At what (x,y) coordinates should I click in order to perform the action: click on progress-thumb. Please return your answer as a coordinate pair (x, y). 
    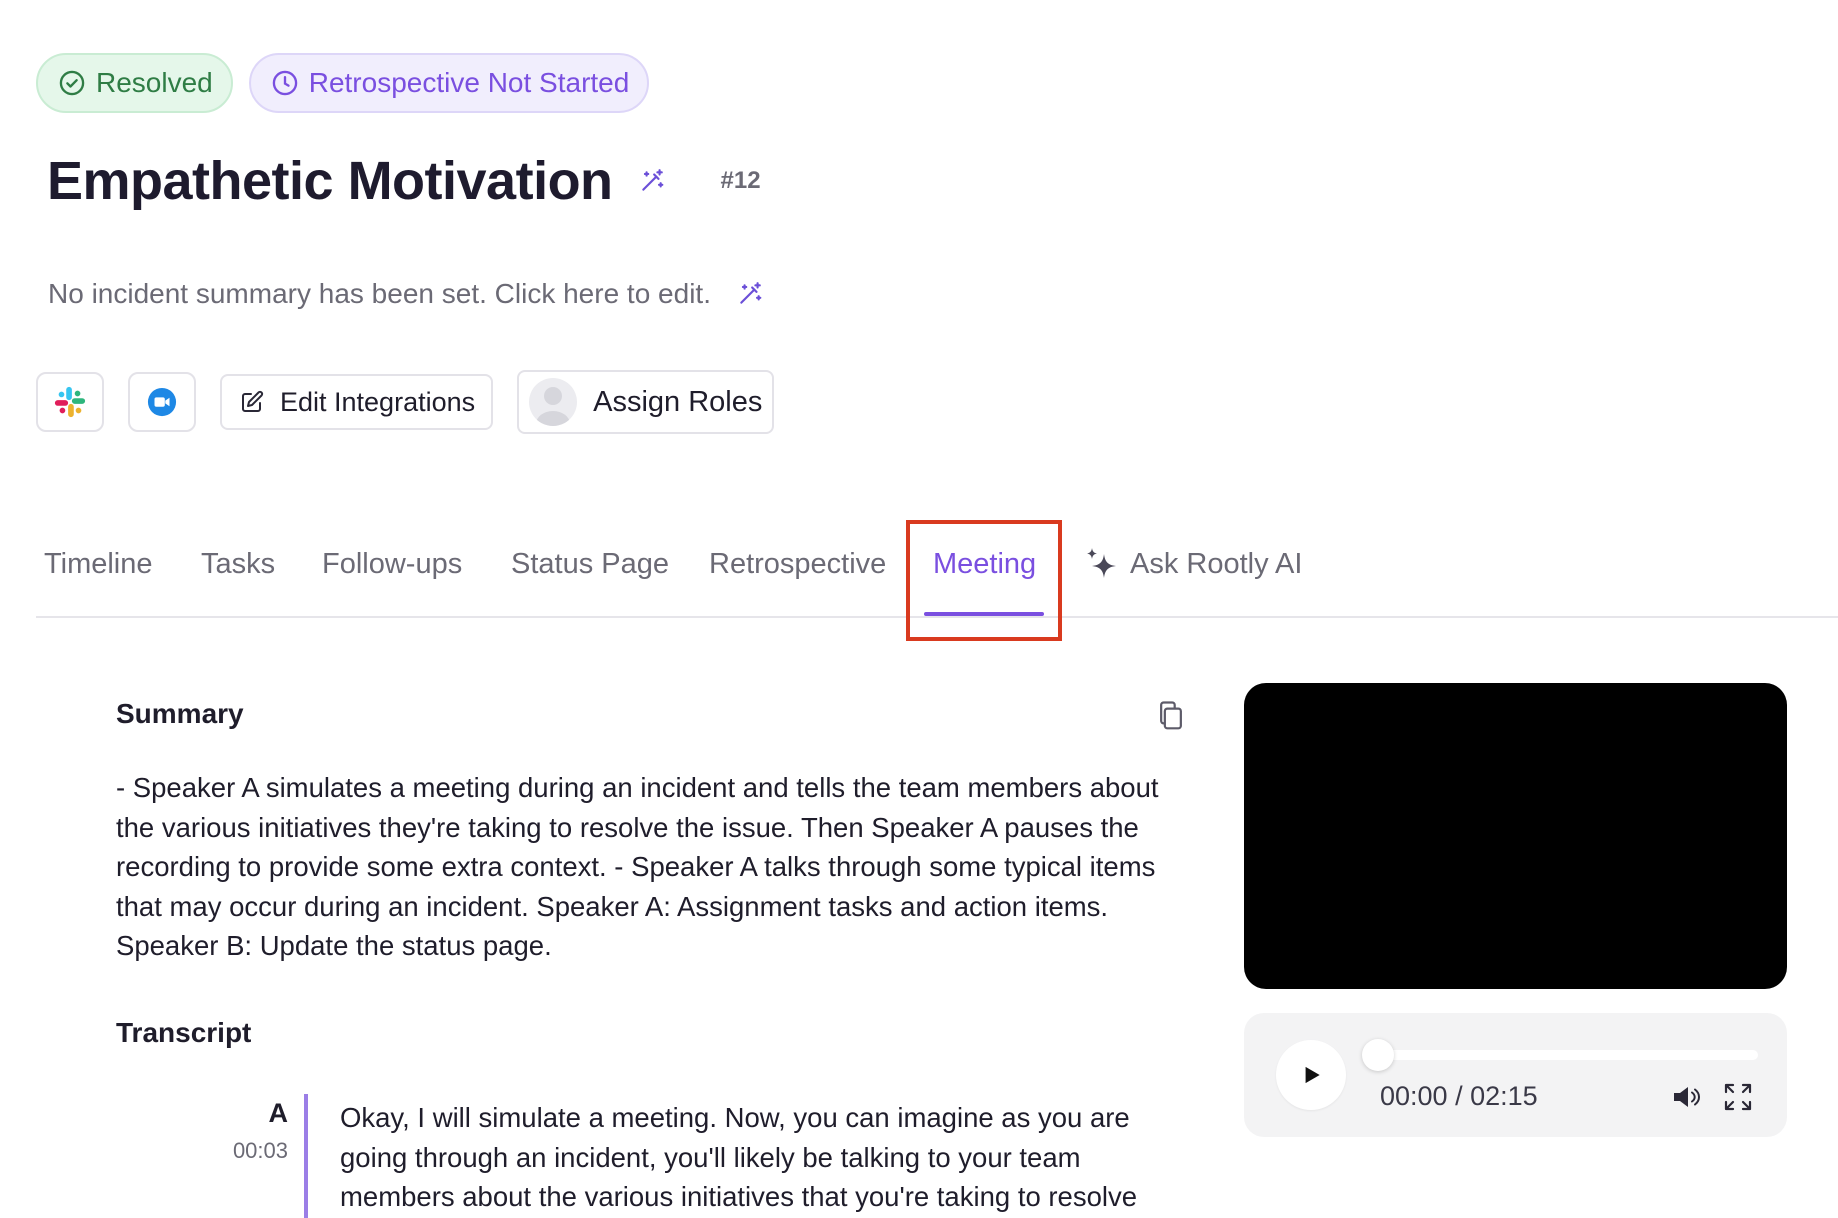
    Looking at the image, I should click on (1378, 1055).